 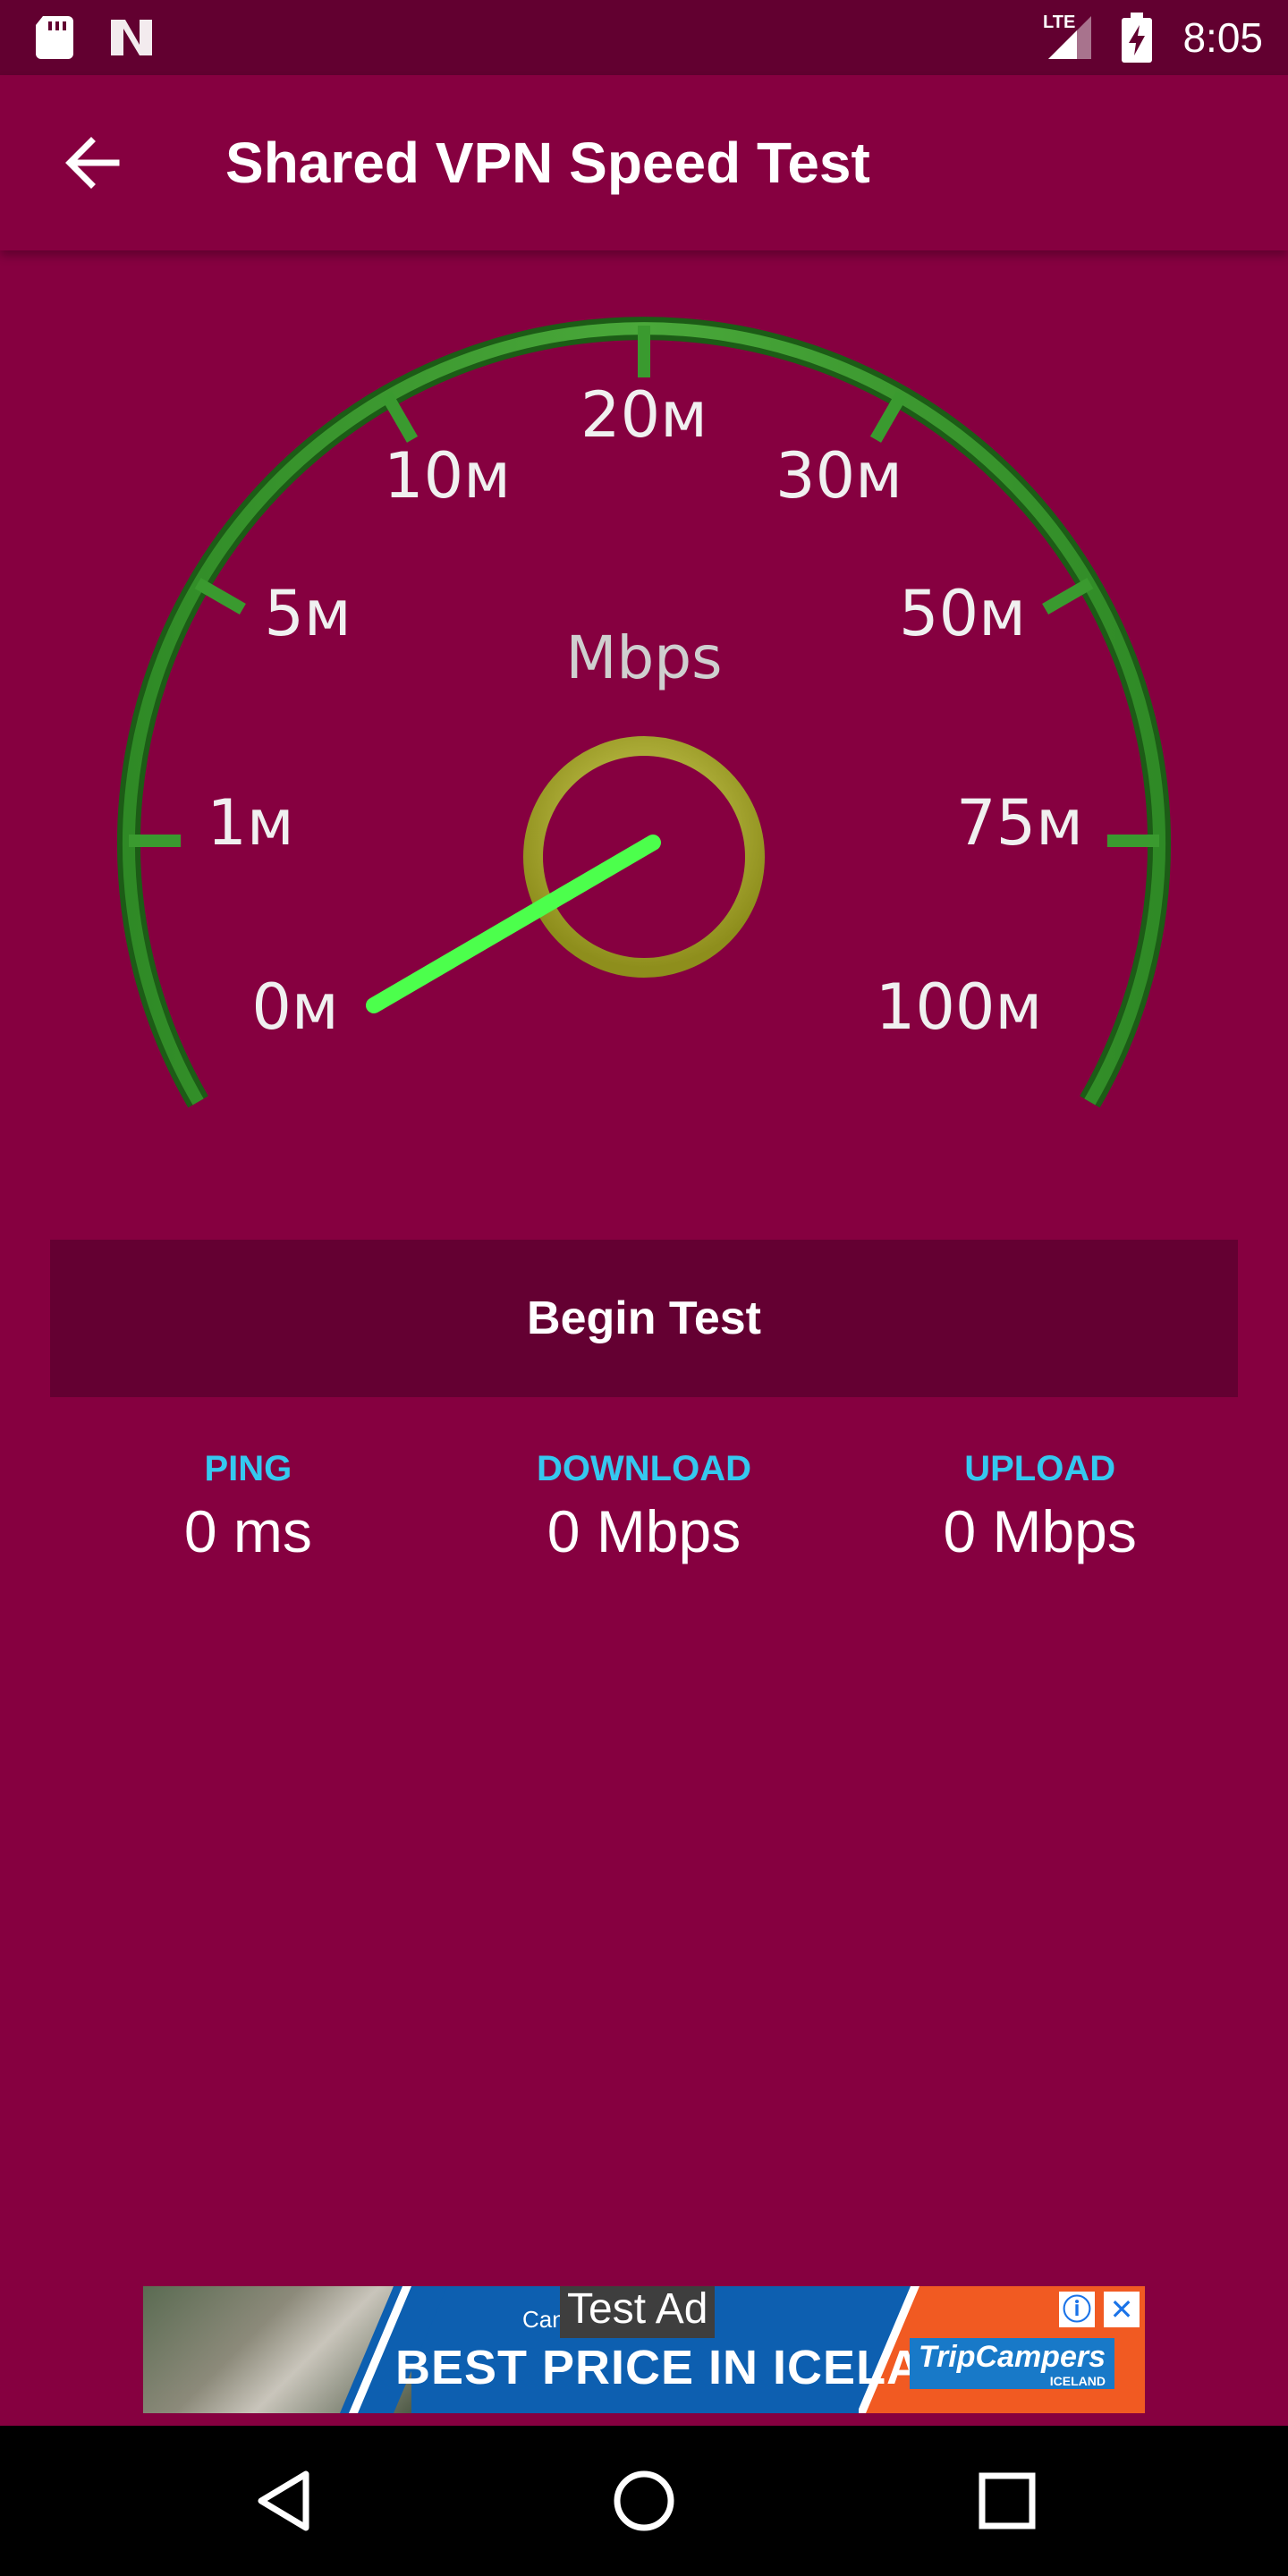 I want to click on ad-brand-text: TripCampers, so click(x=1012, y=2357).